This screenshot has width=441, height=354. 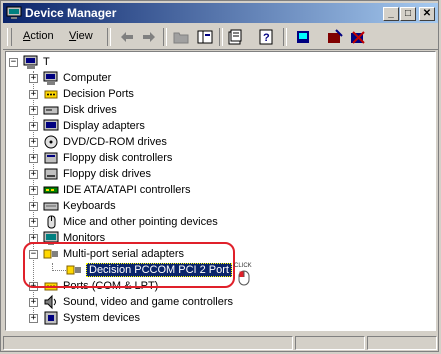 I want to click on scan-hardware-button, so click(x=303, y=37).